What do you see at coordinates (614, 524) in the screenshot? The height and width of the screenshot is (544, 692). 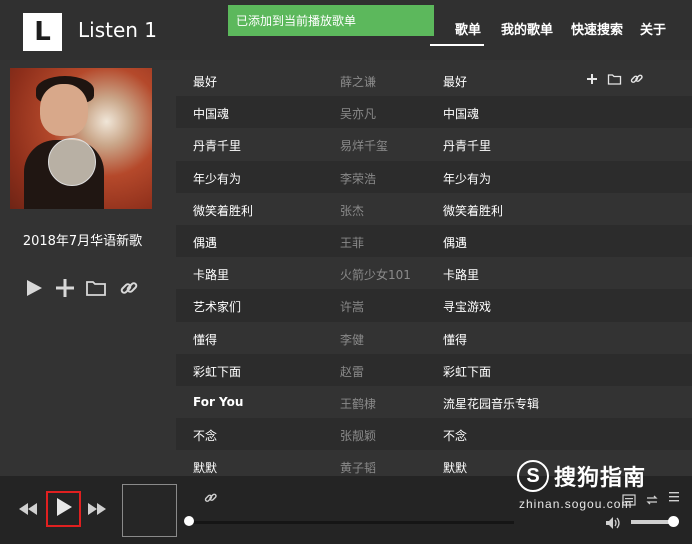 I see `volume-icon` at bounding box center [614, 524].